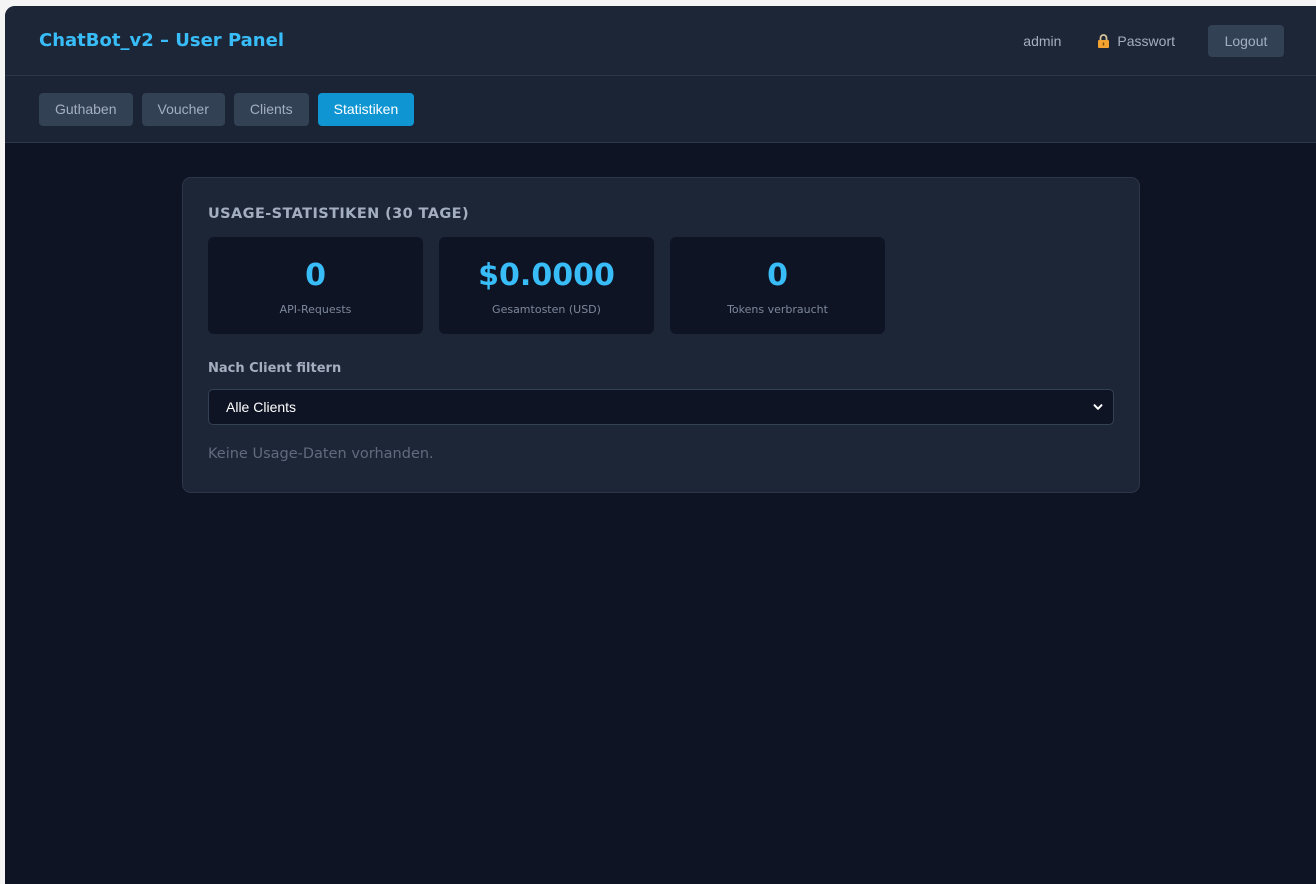  I want to click on card-title: USAGE-STATISTIKEN (30 TAGE), so click(338, 214).